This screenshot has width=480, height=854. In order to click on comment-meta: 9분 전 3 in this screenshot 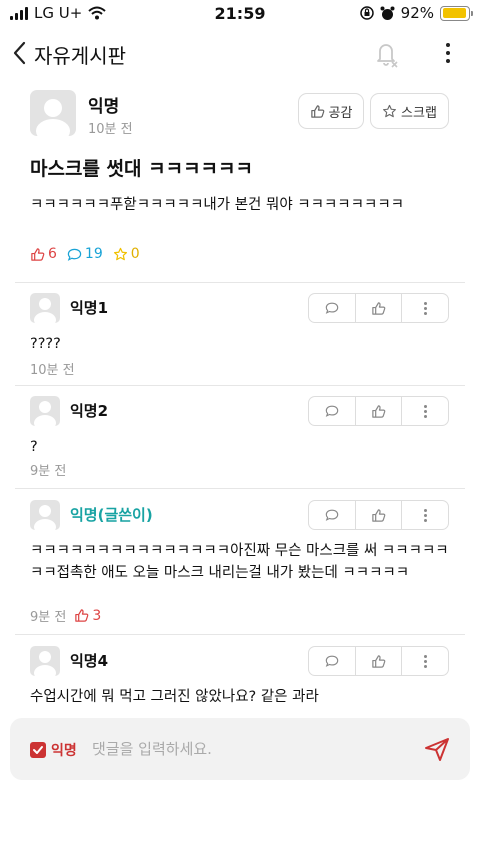, I will do `click(65, 616)`.